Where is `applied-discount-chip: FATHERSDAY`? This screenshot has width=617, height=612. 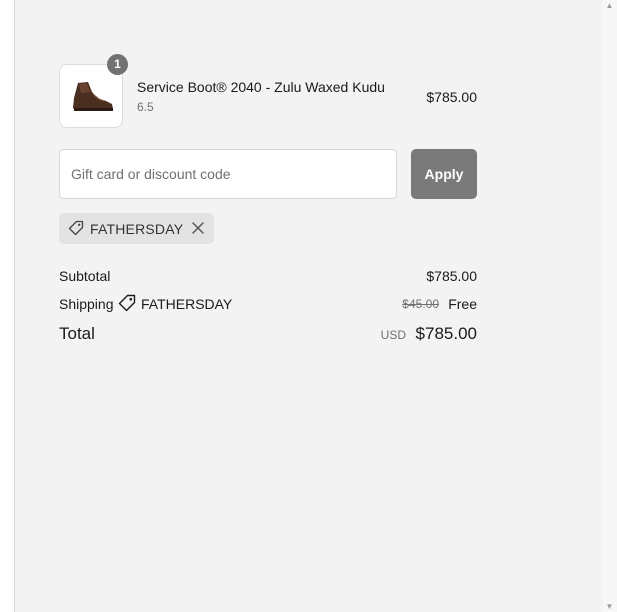 applied-discount-chip: FATHERSDAY is located at coordinates (136, 228).